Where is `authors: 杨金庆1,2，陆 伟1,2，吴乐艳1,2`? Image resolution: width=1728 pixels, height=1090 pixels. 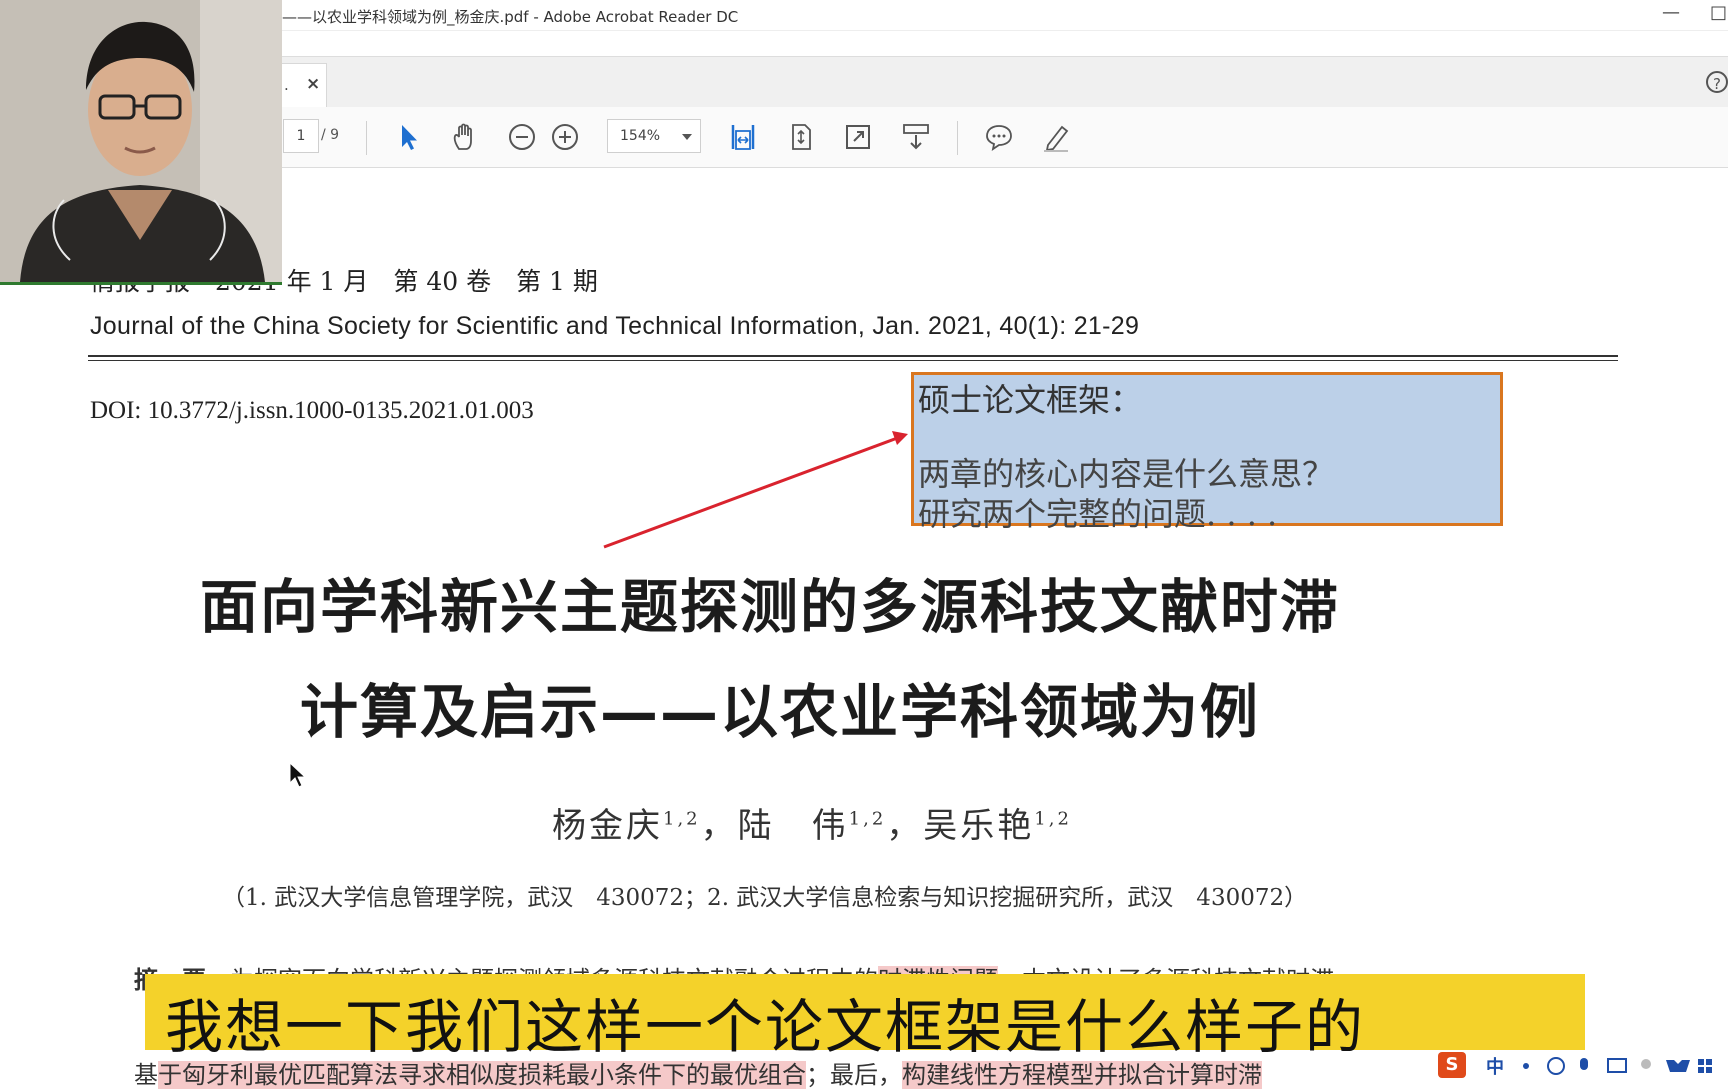
authors: 杨金庆1,2，陆 伟1,2，吴乐艳1,2 is located at coordinates (812, 822).